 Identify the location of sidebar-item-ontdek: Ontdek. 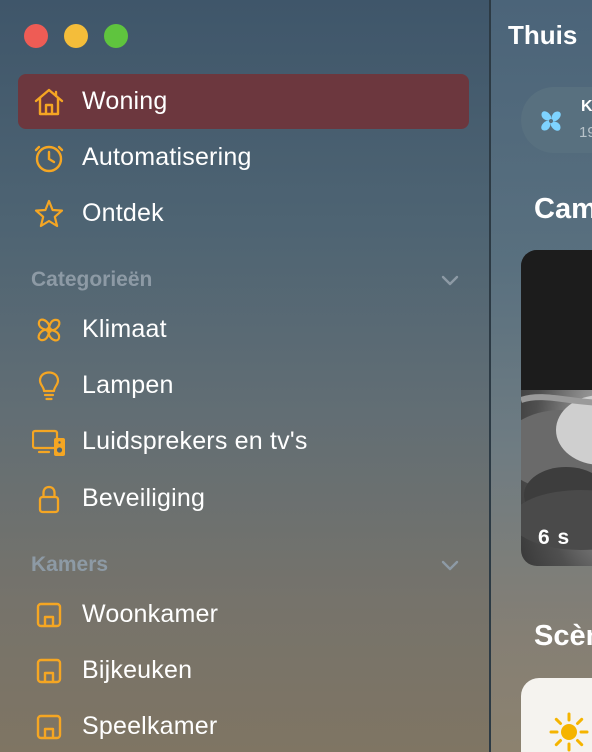
(243, 213).